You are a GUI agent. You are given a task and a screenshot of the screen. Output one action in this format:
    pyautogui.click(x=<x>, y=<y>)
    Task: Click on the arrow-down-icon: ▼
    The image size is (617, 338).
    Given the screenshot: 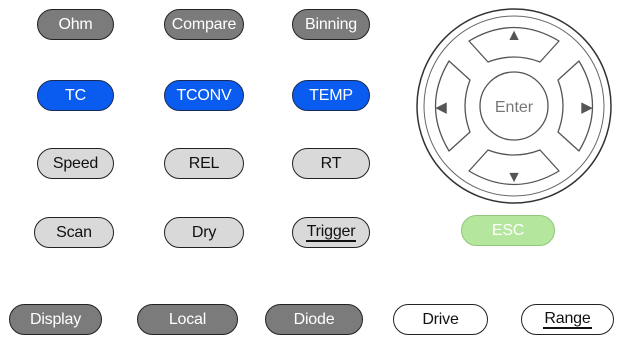 What is the action you would take?
    pyautogui.click(x=514, y=177)
    